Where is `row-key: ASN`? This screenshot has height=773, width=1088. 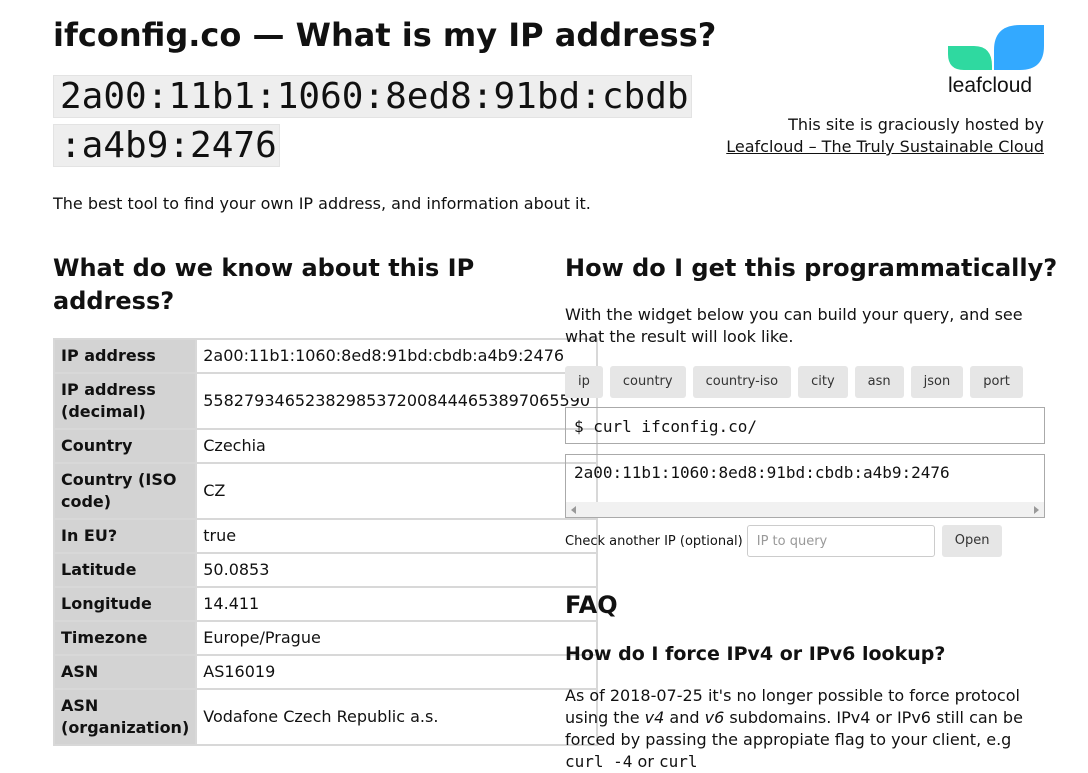
row-key: ASN is located at coordinates (125, 672).